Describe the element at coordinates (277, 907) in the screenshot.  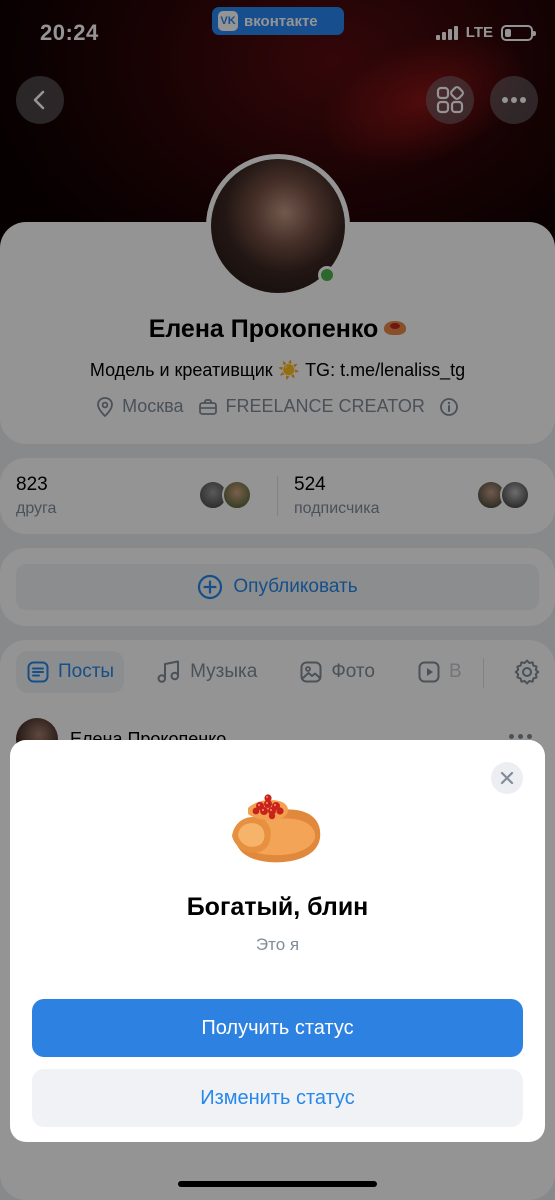
I see `modal-title: Богатый, блин` at that location.